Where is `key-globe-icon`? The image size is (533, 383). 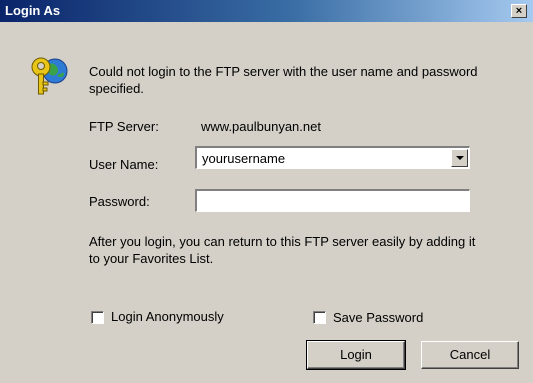 key-globe-icon is located at coordinates (49, 76).